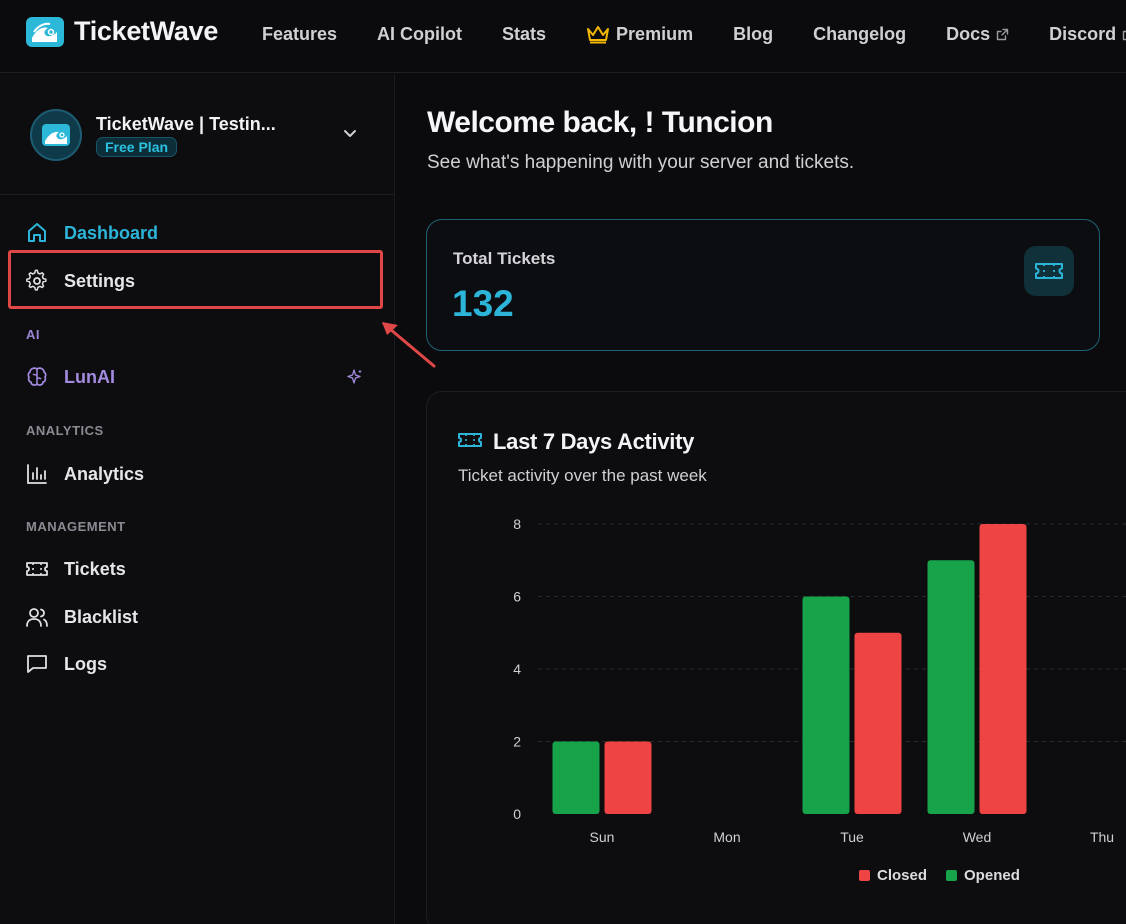 This screenshot has height=924, width=1126. Describe the element at coordinates (517, 814) in the screenshot. I see `y-tick-label: 0` at that location.